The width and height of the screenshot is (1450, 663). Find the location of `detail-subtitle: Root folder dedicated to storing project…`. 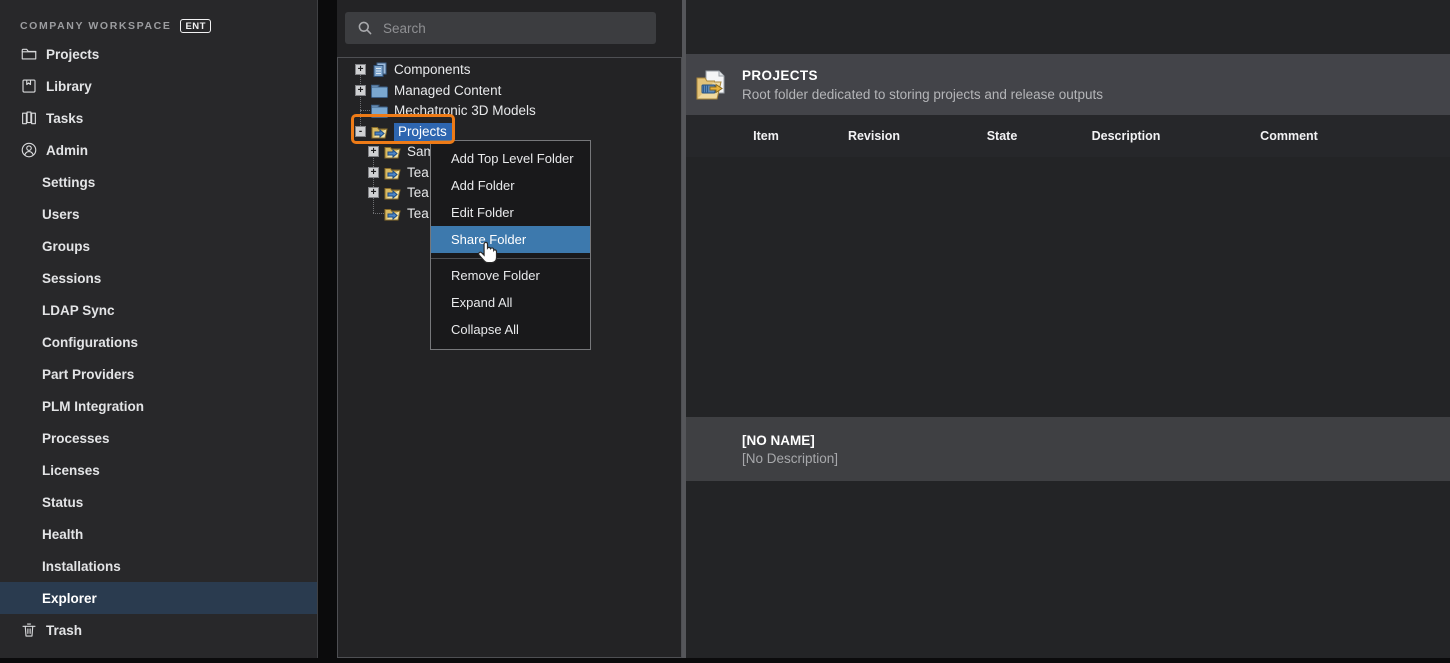

detail-subtitle: Root folder dedicated to storing project… is located at coordinates (922, 94).